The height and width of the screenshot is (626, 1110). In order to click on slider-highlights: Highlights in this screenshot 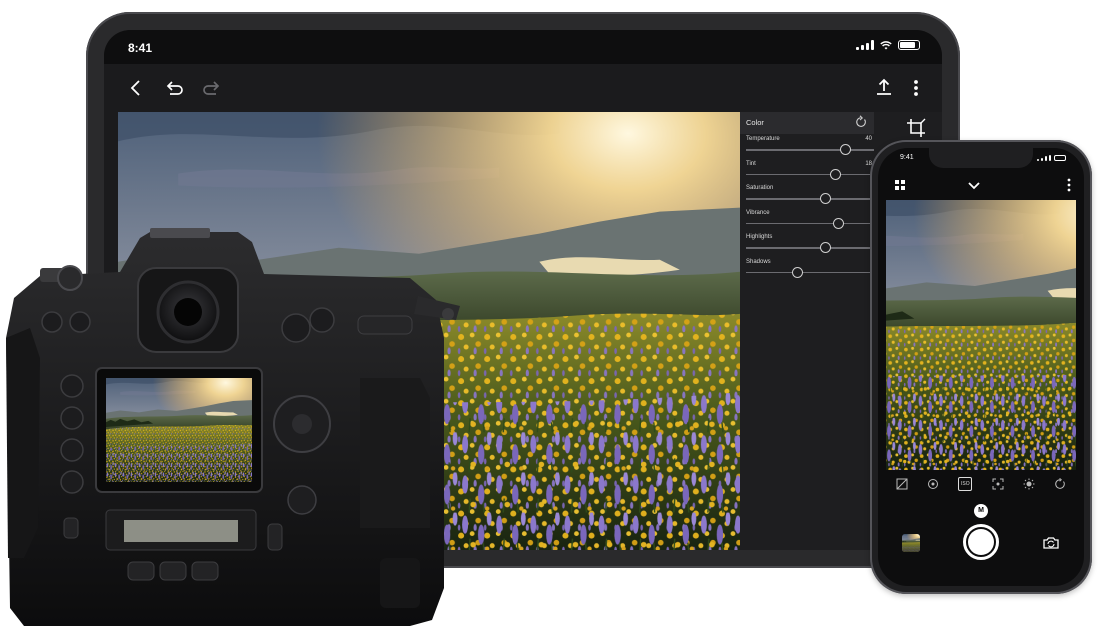, I will do `click(807, 246)`.